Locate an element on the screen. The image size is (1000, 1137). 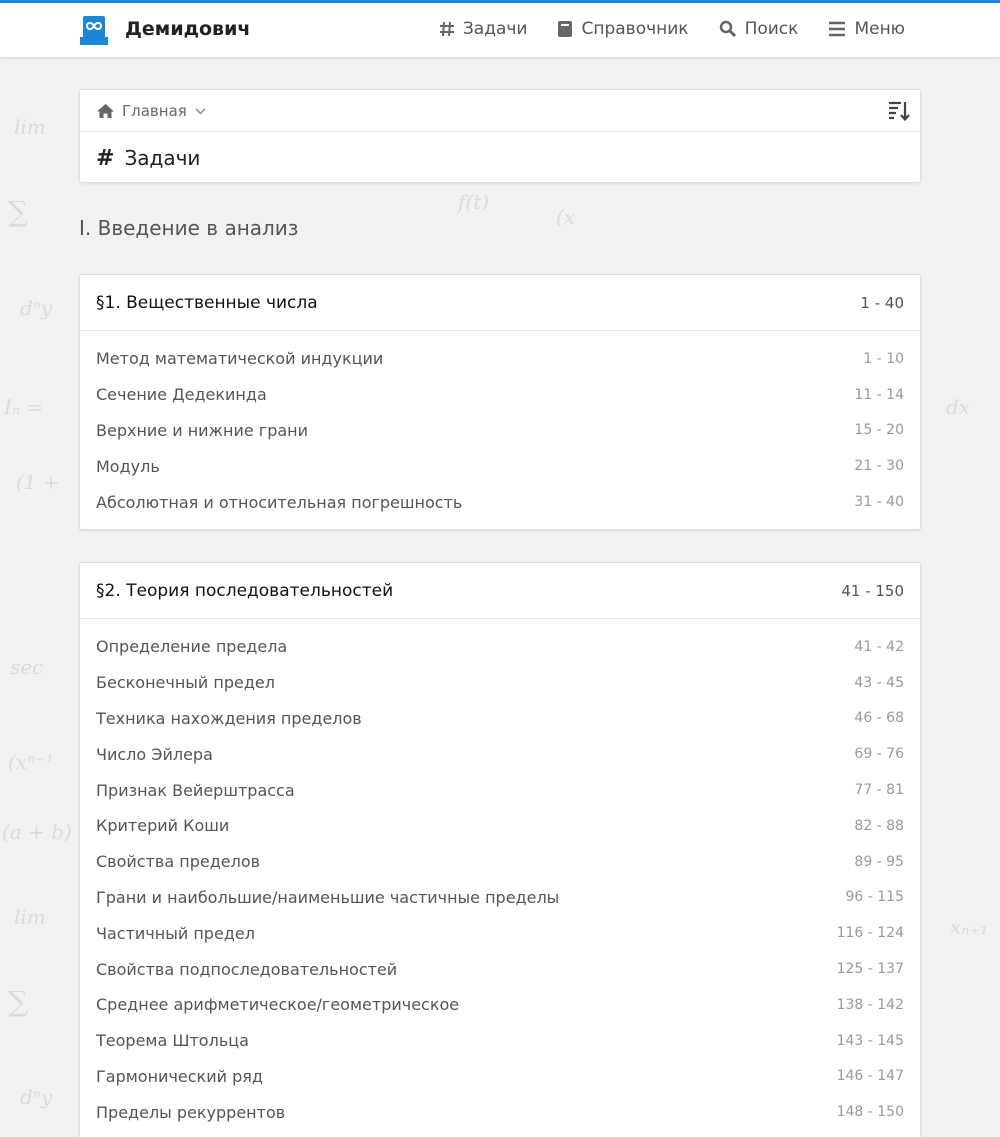
nav-problems: Задачи is located at coordinates (483, 29).